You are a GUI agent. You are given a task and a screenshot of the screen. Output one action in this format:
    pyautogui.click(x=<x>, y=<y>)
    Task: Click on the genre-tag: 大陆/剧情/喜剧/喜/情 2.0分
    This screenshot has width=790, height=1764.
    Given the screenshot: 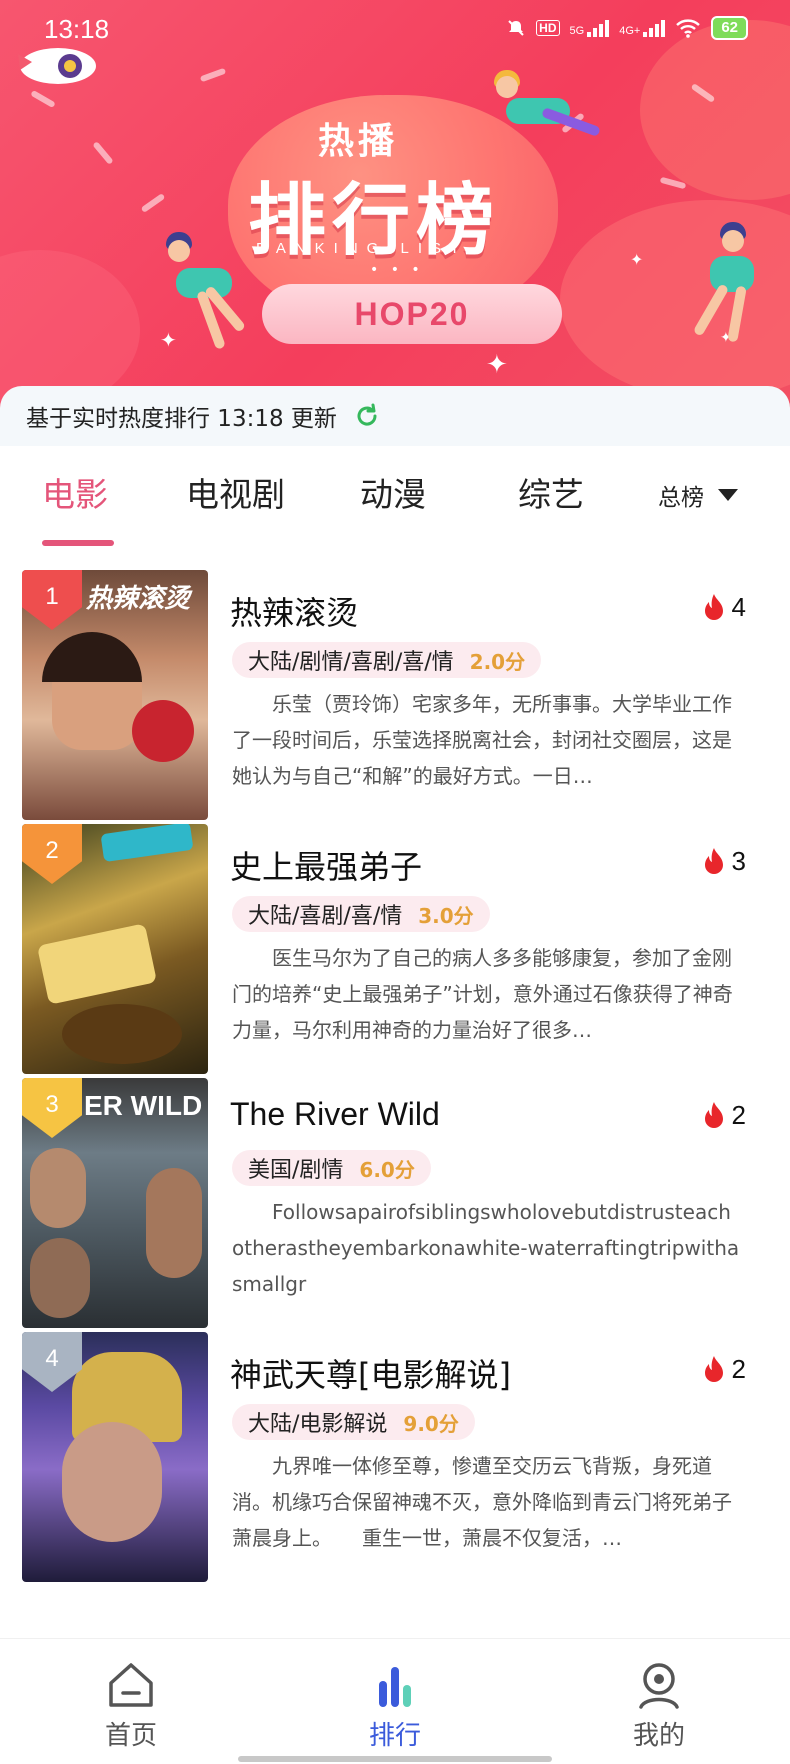 What is the action you would take?
    pyautogui.click(x=387, y=660)
    